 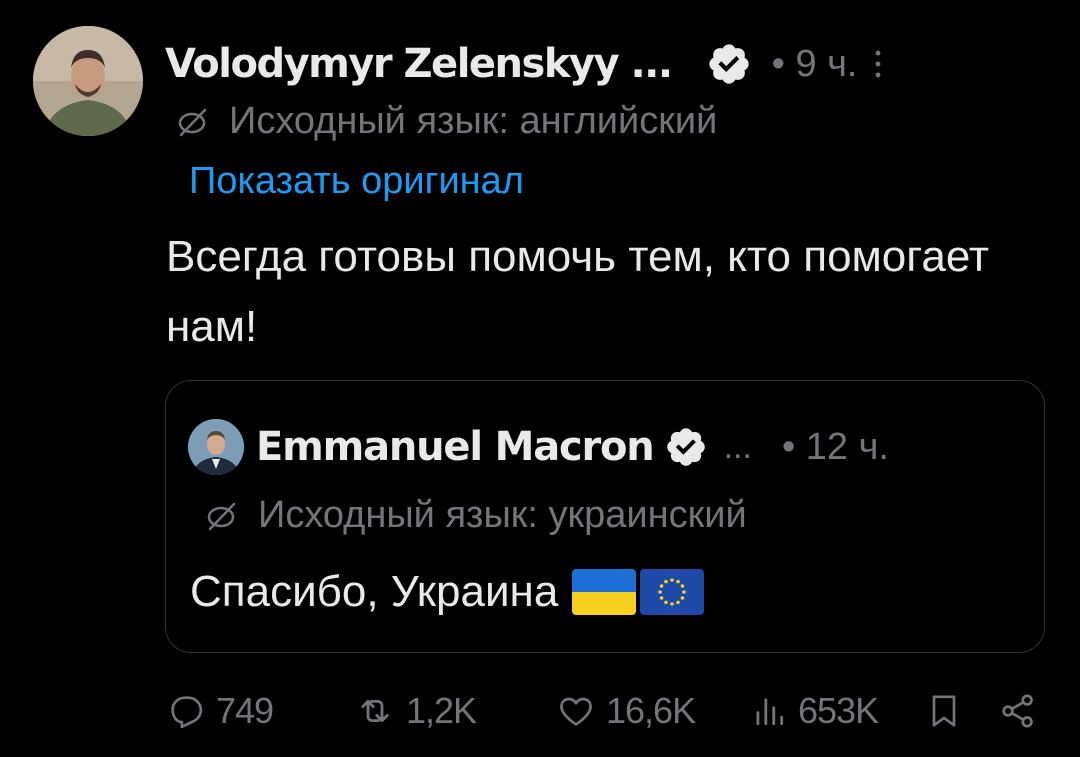 What do you see at coordinates (245, 710) in the screenshot?
I see `reply-count: 749` at bounding box center [245, 710].